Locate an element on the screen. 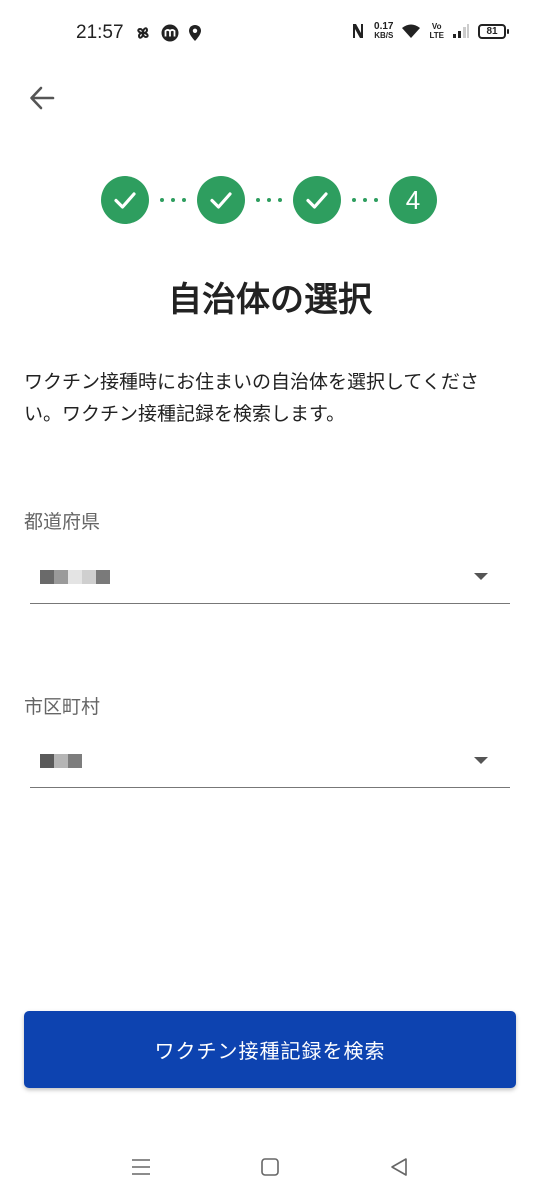  prefecture-value-redacted is located at coordinates (75, 577).